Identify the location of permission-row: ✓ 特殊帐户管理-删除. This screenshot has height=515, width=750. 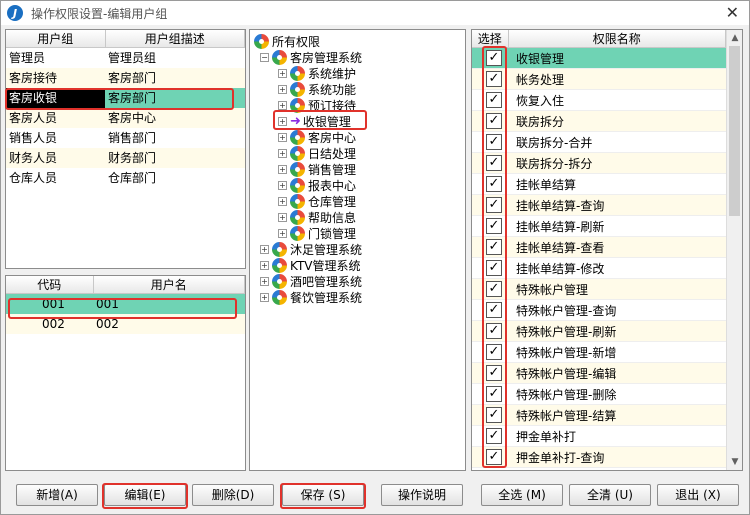
(599, 394).